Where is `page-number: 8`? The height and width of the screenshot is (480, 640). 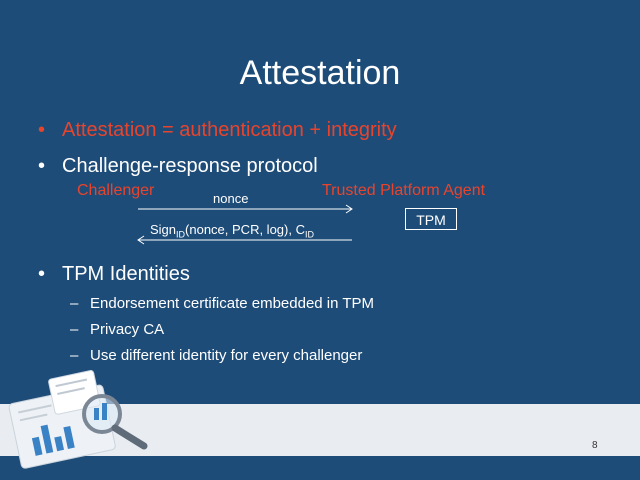
page-number: 8 is located at coordinates (595, 445).